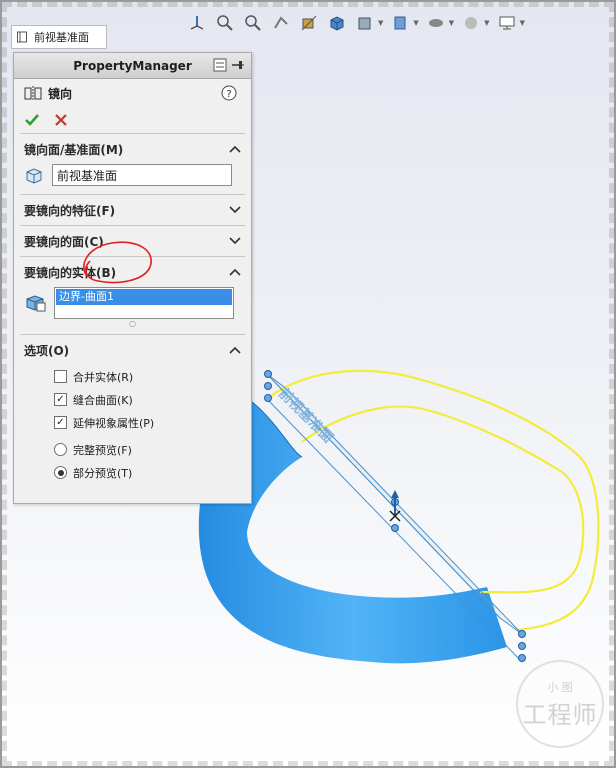 This screenshot has height=768, width=616. I want to click on propagate-visual-checkbox: ✓, so click(60, 422).